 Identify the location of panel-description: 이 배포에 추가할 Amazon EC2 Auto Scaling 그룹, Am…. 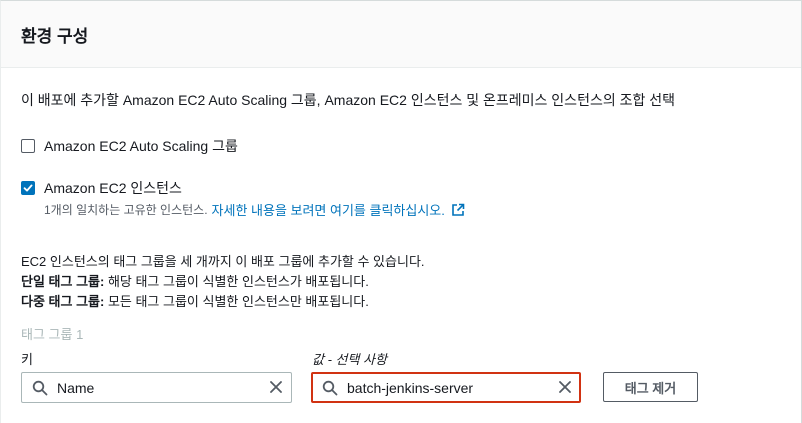
(348, 100).